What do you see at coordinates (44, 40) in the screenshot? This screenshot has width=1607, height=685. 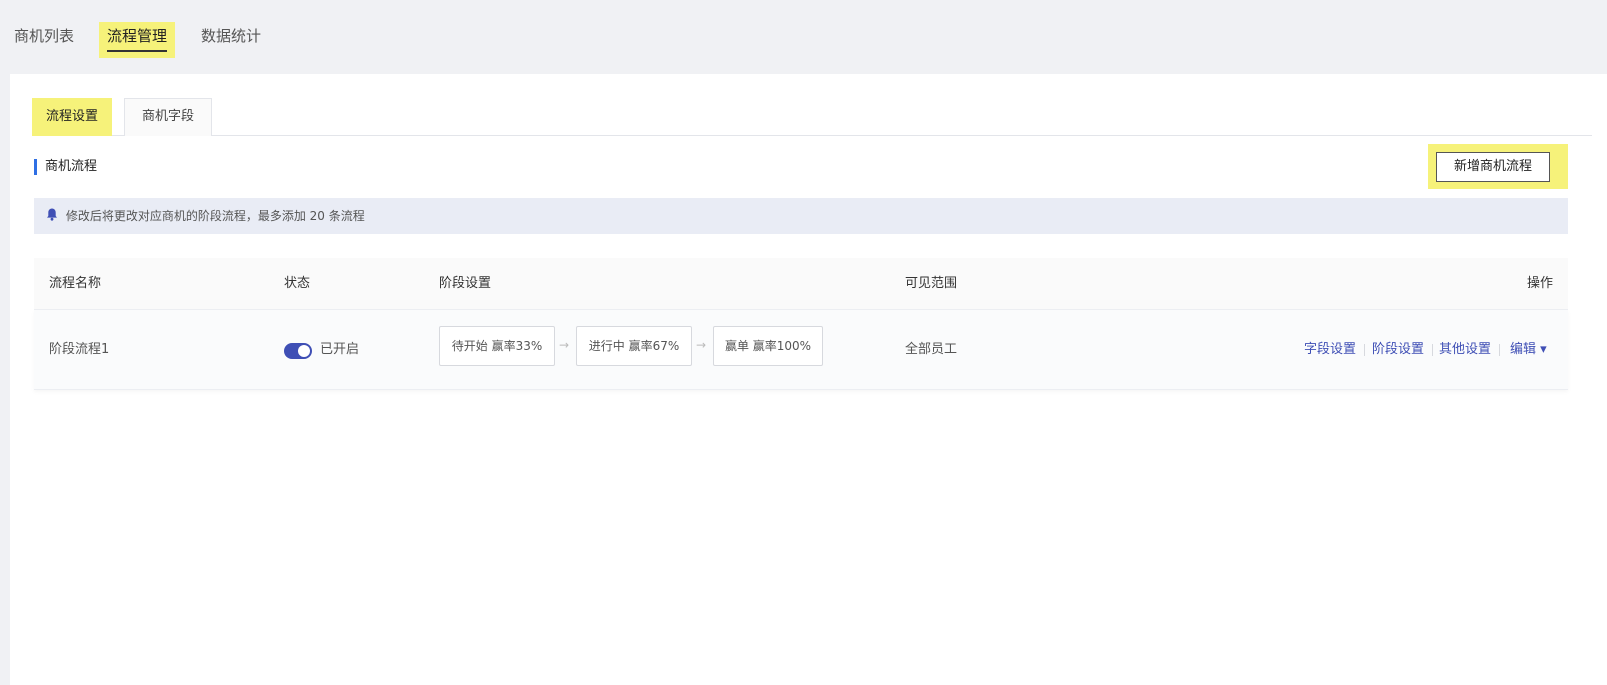 I see `tab-opportunity-list: 商机列表` at bounding box center [44, 40].